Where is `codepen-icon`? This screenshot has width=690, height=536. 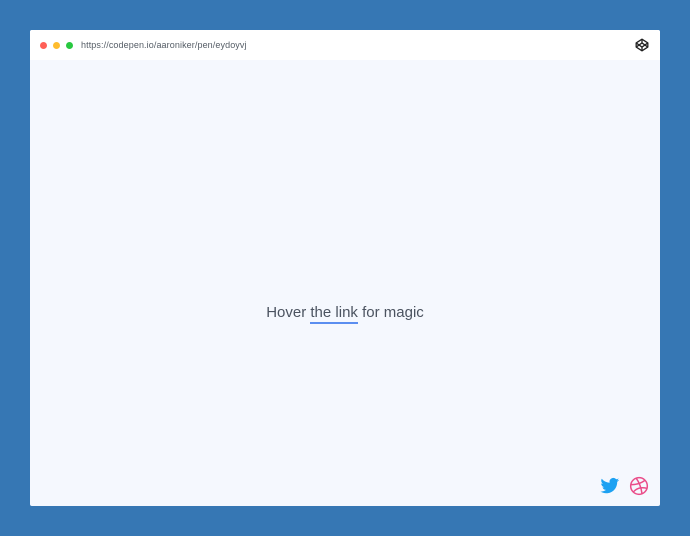
codepen-icon is located at coordinates (642, 45).